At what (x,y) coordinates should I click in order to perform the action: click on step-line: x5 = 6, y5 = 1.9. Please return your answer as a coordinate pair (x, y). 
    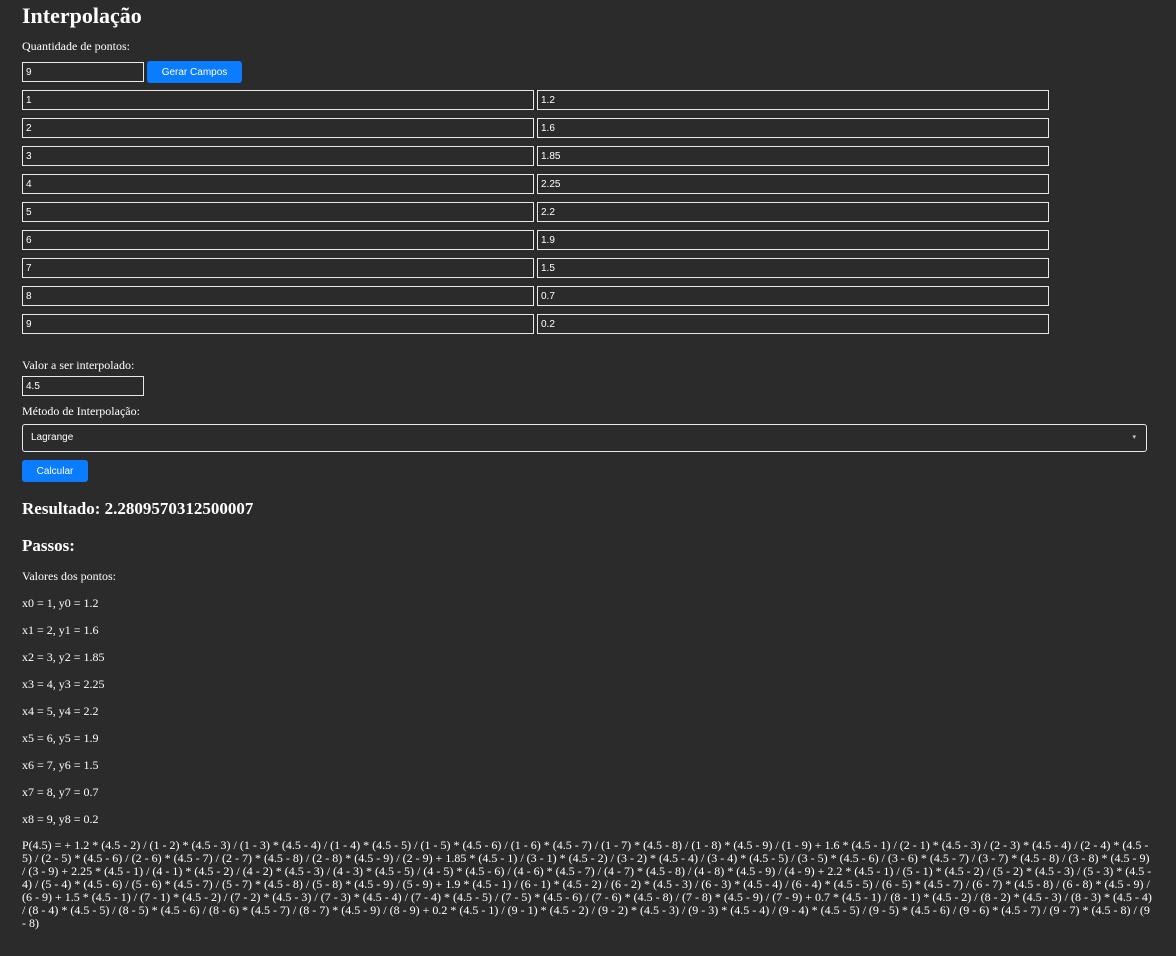
    Looking at the image, I should click on (60, 738).